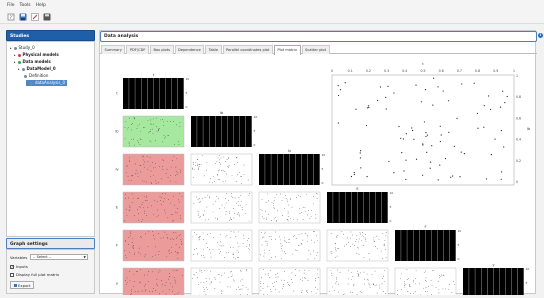 This screenshot has width=544, height=298. What do you see at coordinates (22, 16) in the screenshot?
I see `save-icon` at bounding box center [22, 16].